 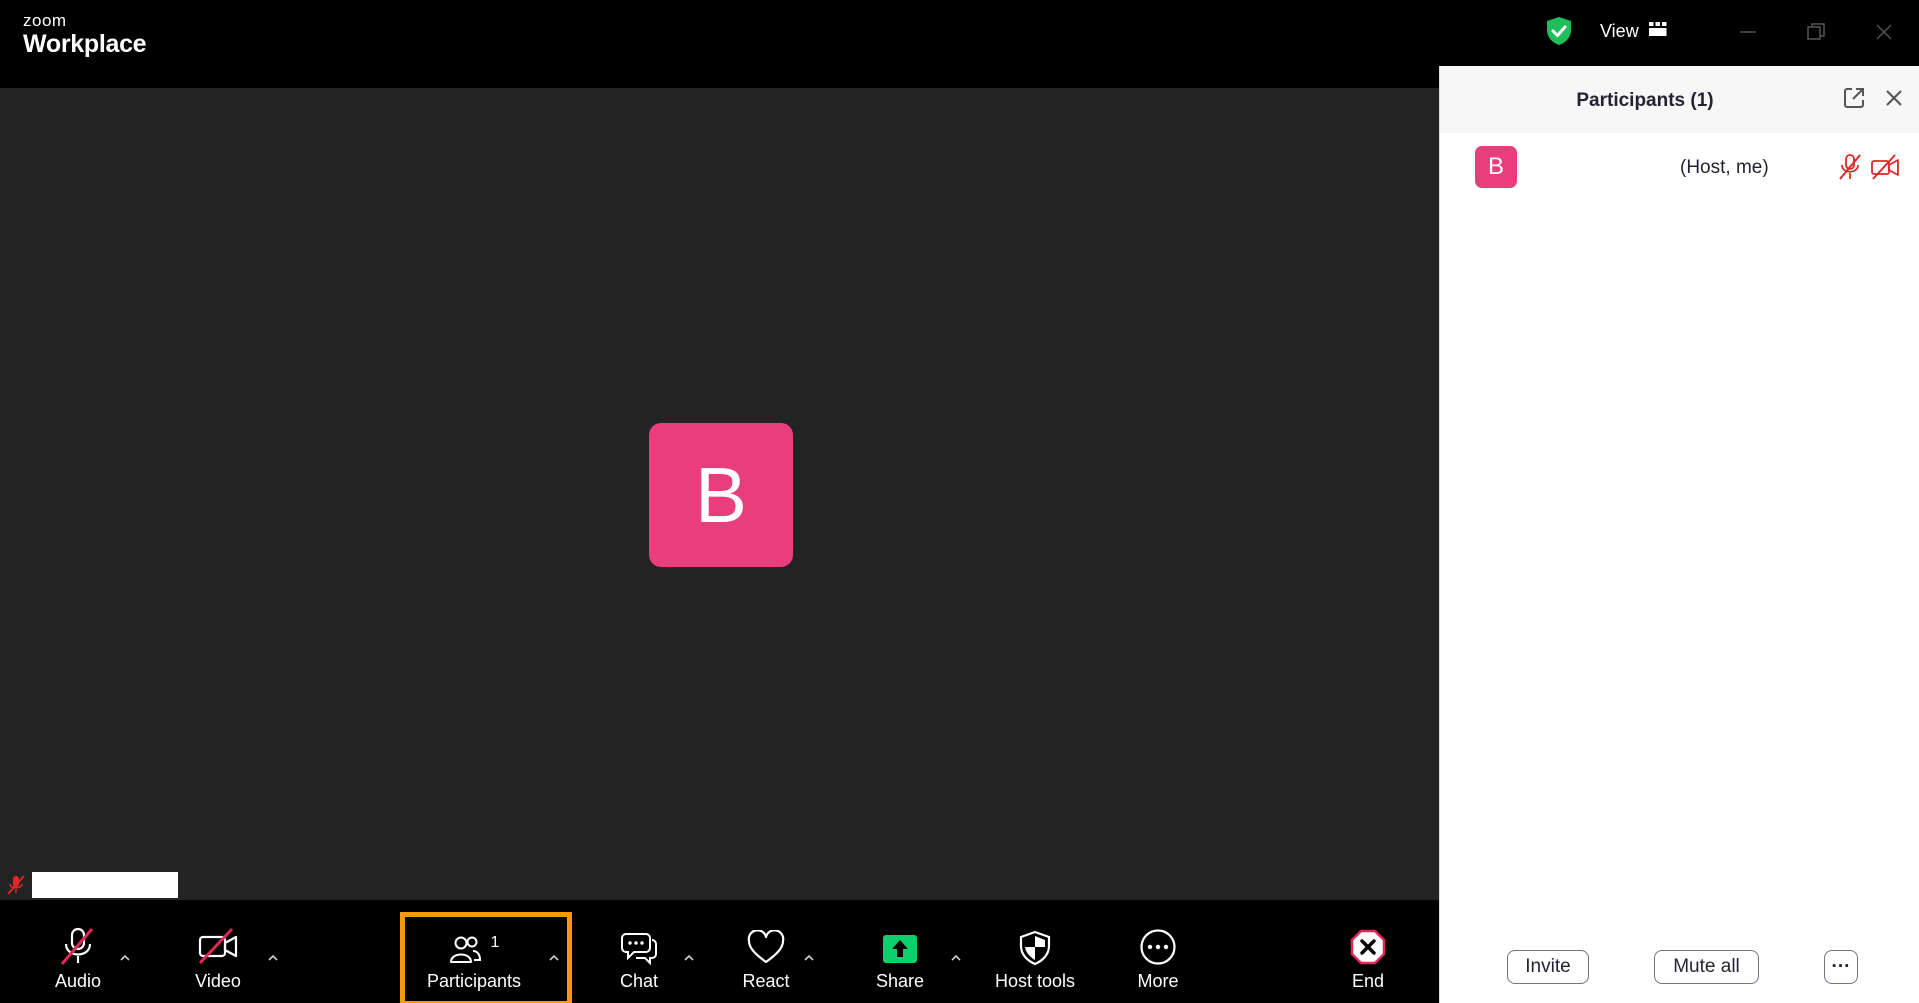 I want to click on pop-out-icon, so click(x=1854, y=98).